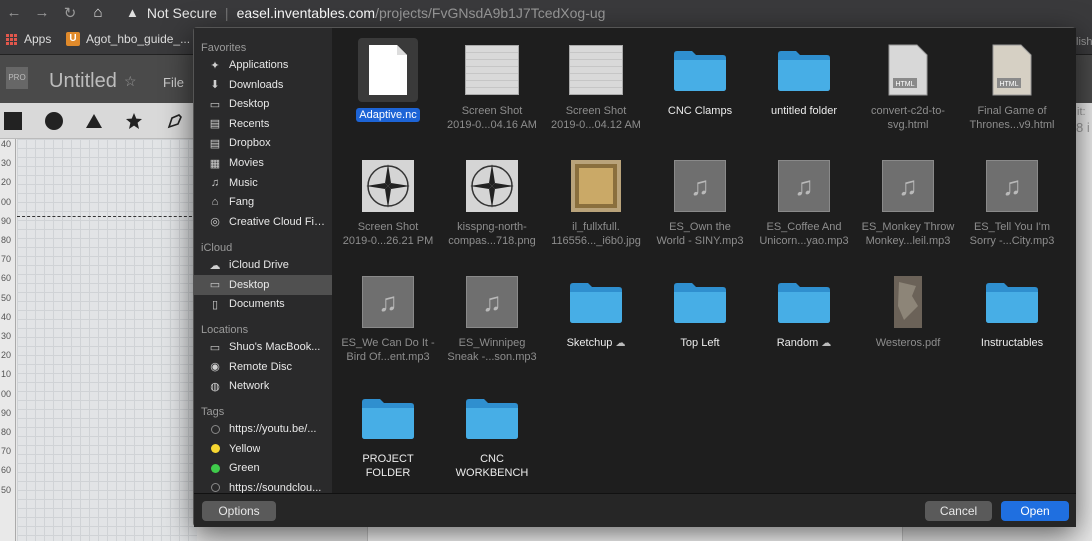  Describe the element at coordinates (215, 124) in the screenshot. I see `recents-icon: ▤` at that location.